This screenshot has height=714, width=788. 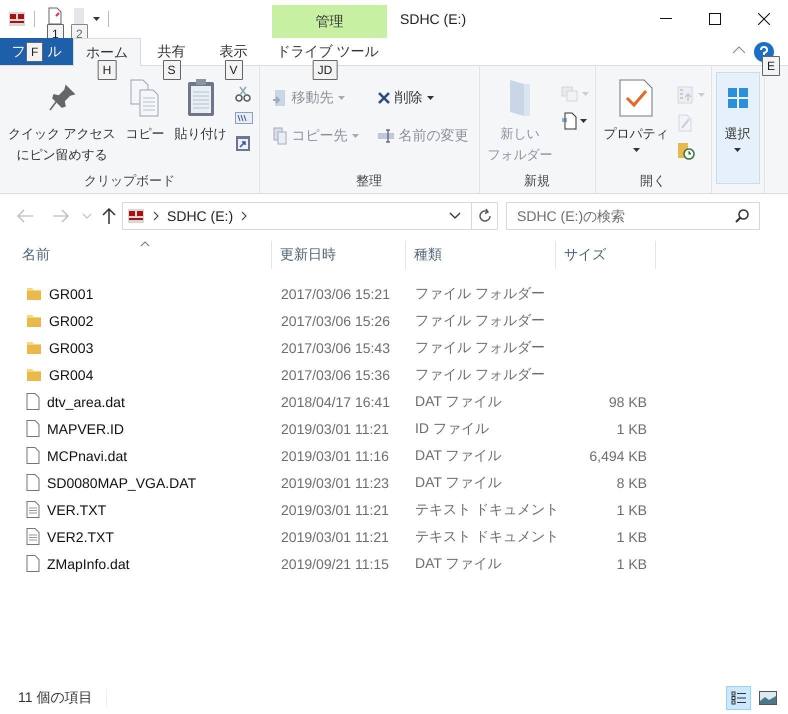 What do you see at coordinates (25, 216) in the screenshot?
I see `back-arrow-icon` at bounding box center [25, 216].